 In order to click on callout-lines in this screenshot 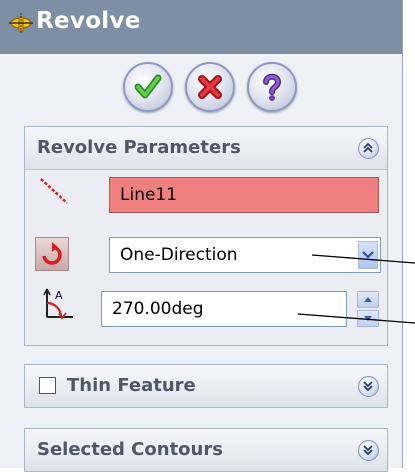, I will do `click(356, 289)`.